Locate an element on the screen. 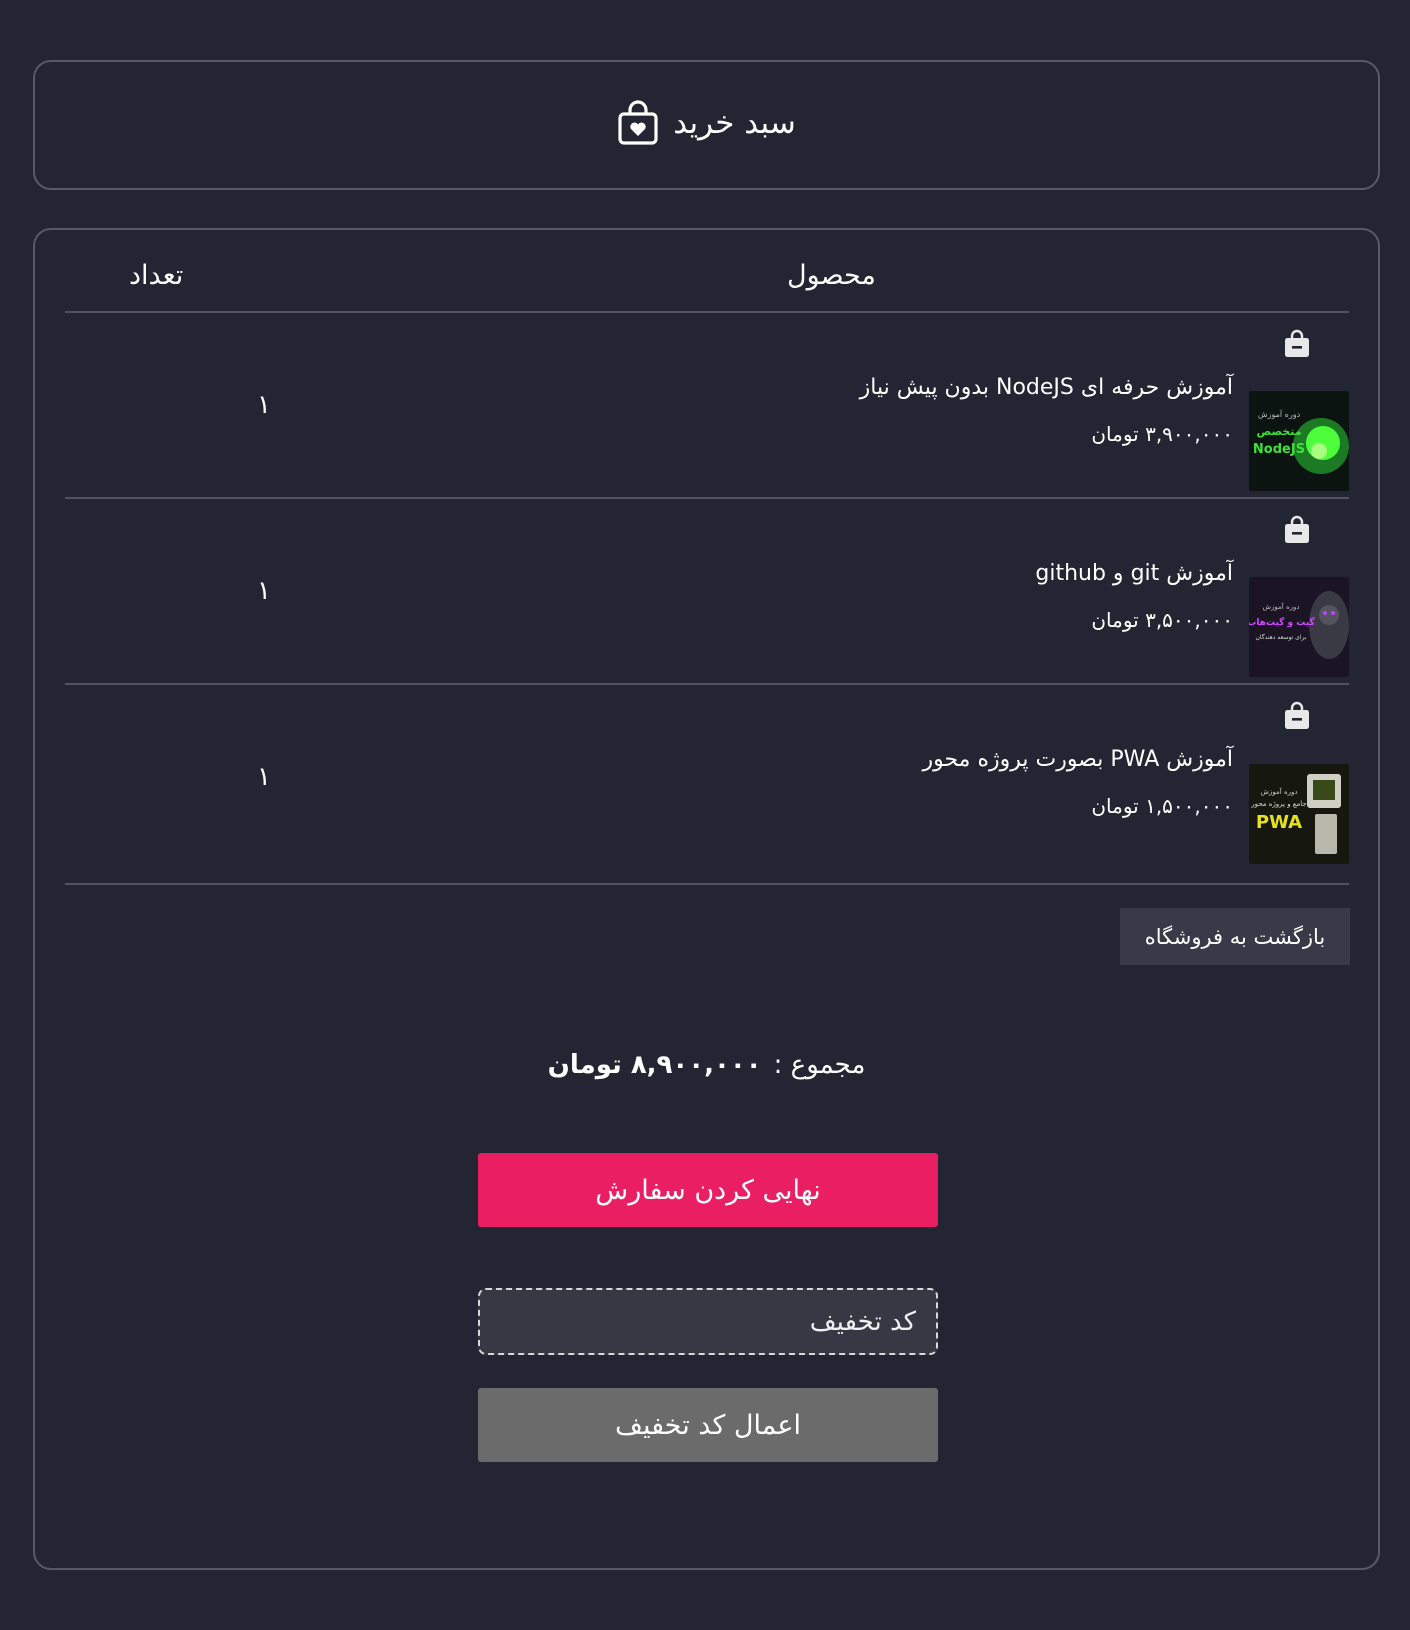  product-thumbnail: دوره آموزش جامع و پروژه محور PWA is located at coordinates (1299, 814).